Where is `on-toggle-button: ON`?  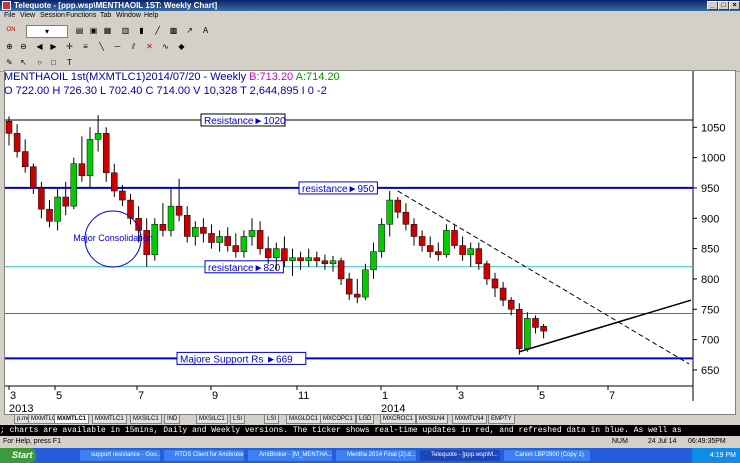
on-toggle-button: ON is located at coordinates (11, 30).